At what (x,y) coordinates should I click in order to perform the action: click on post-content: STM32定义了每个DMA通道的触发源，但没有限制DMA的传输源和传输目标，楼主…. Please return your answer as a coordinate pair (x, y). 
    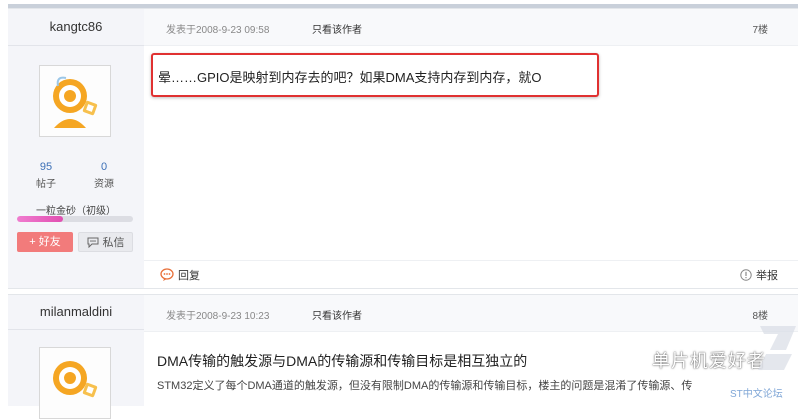
    Looking at the image, I should click on (425, 386).